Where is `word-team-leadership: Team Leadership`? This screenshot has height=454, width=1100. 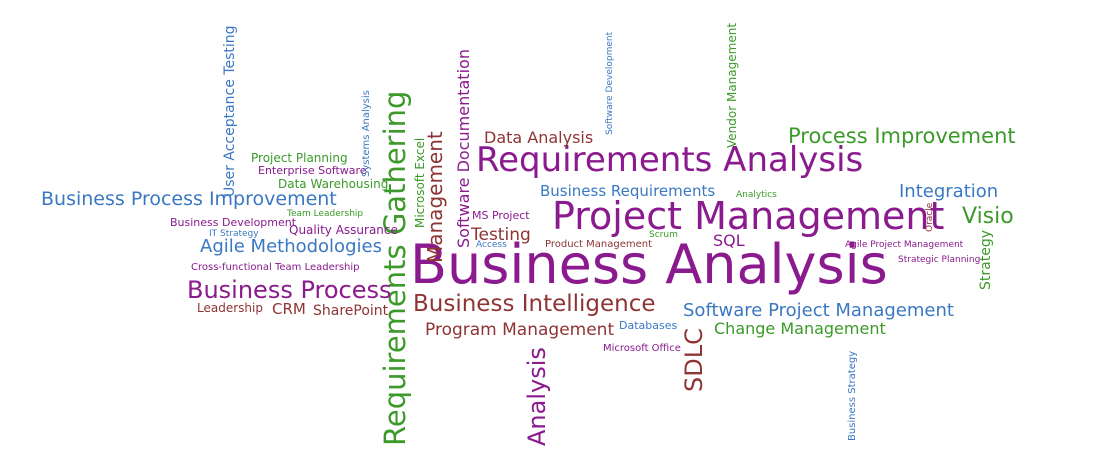 word-team-leadership: Team Leadership is located at coordinates (325, 214).